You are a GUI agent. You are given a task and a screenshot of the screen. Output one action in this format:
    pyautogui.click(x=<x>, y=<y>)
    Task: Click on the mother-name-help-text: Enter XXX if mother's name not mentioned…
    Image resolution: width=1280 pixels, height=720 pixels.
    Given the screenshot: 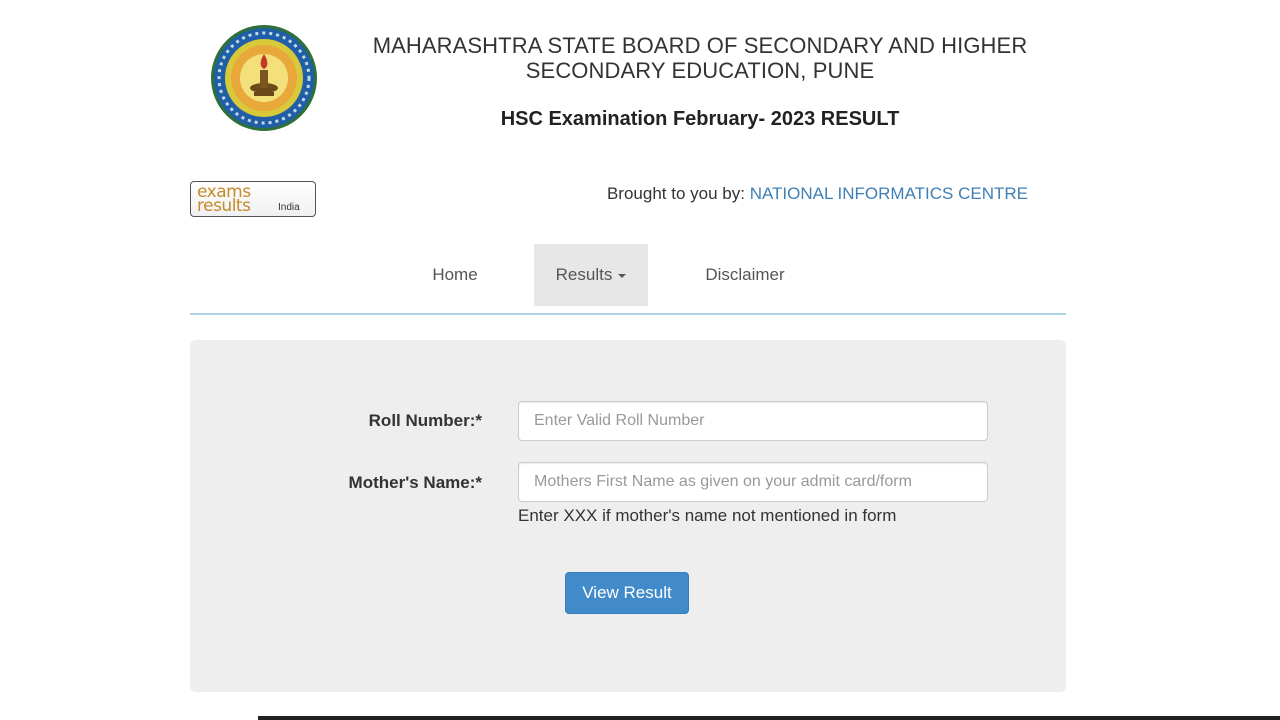 What is the action you would take?
    pyautogui.click(x=707, y=515)
    